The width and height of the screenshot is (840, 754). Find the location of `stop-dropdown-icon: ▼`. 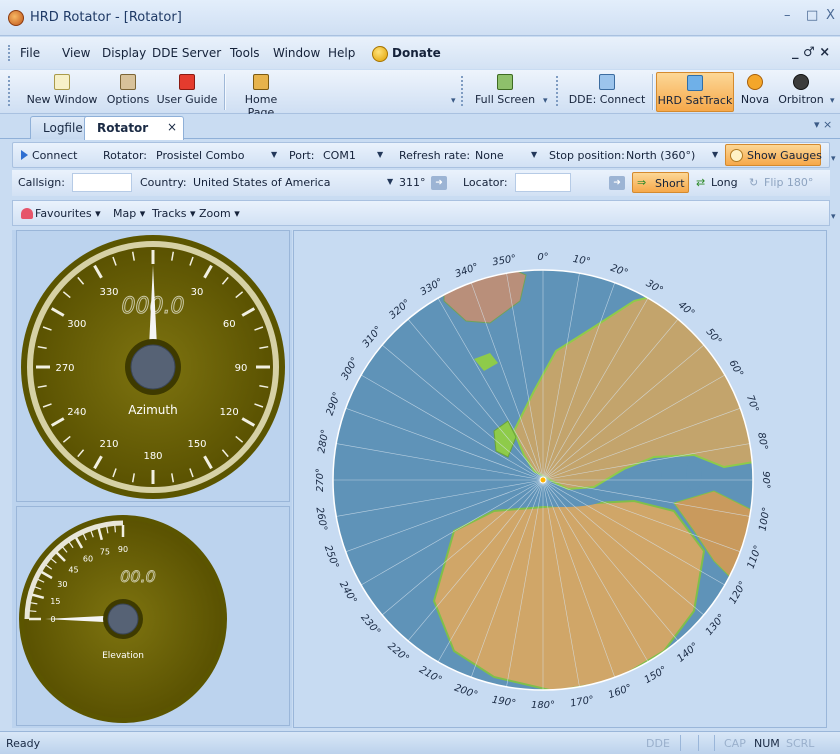

stop-dropdown-icon: ▼ is located at coordinates (715, 154).